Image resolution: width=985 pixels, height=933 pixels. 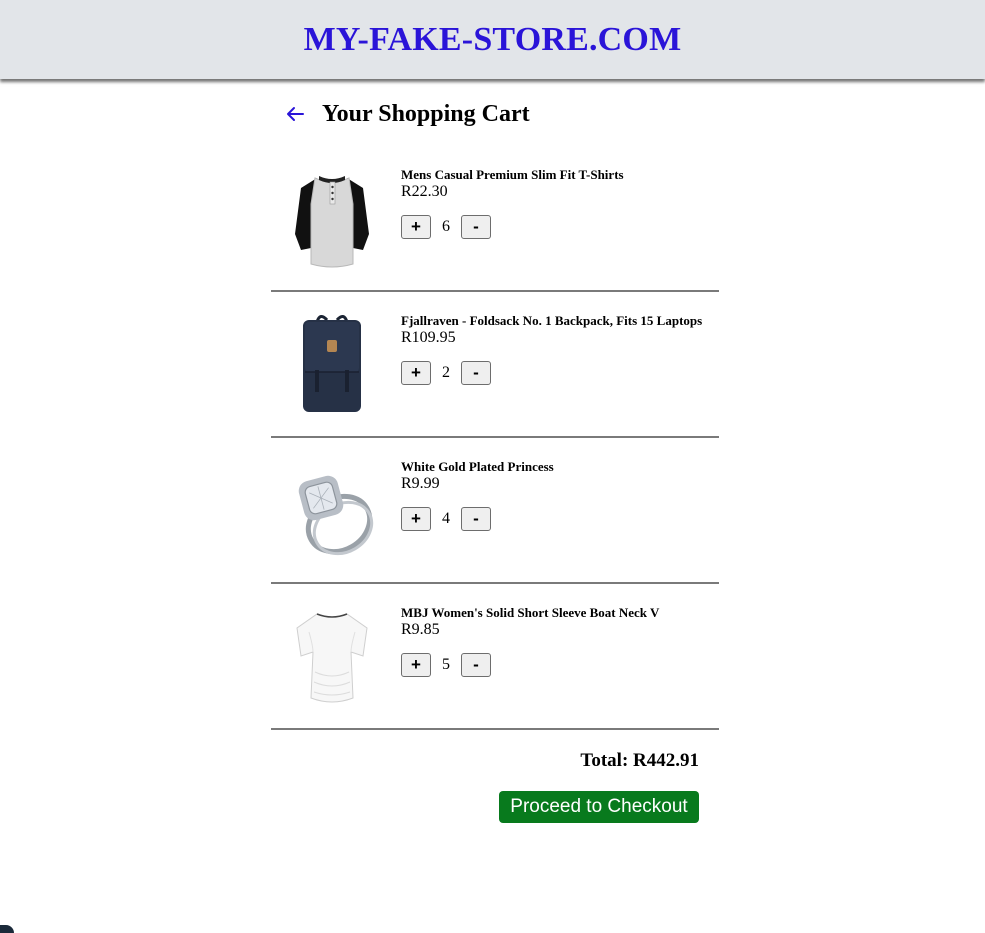 I want to click on product-price: R22.30, so click(x=424, y=191).